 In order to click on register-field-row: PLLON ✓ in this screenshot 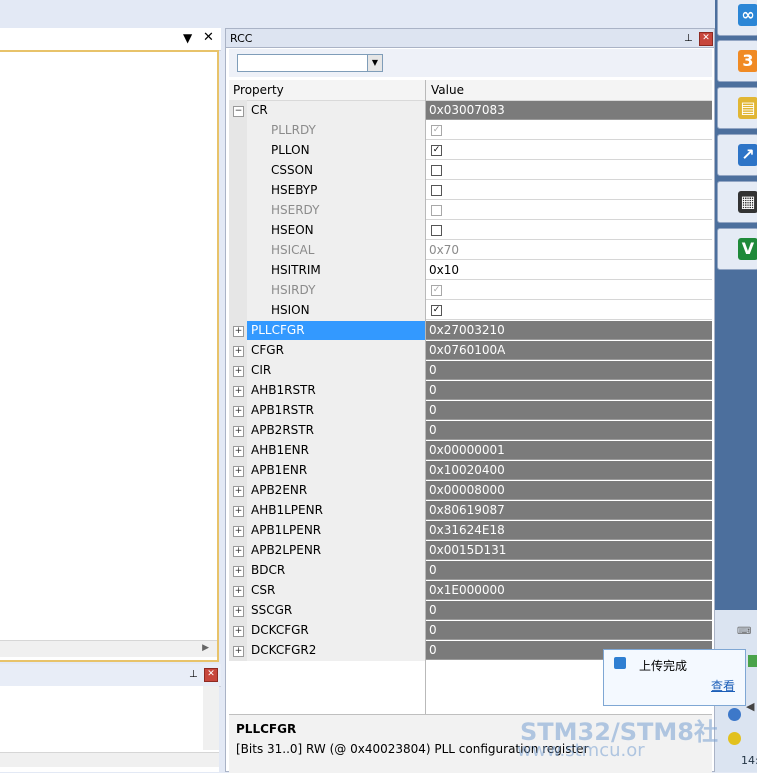, I will do `click(470, 151)`.